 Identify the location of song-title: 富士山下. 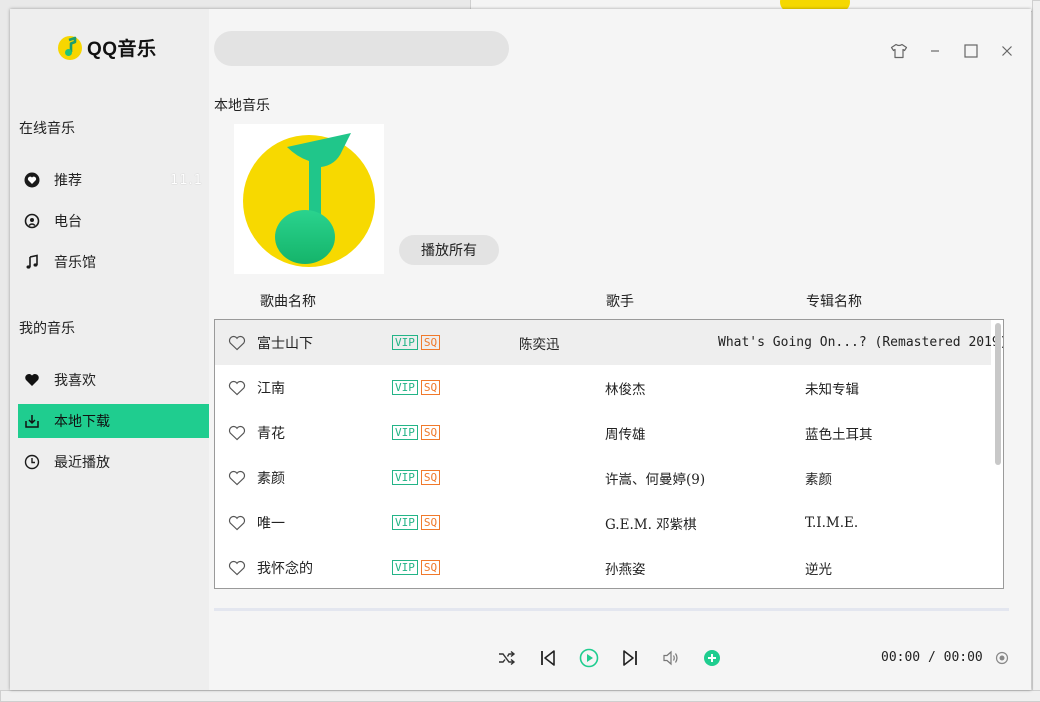
(285, 343).